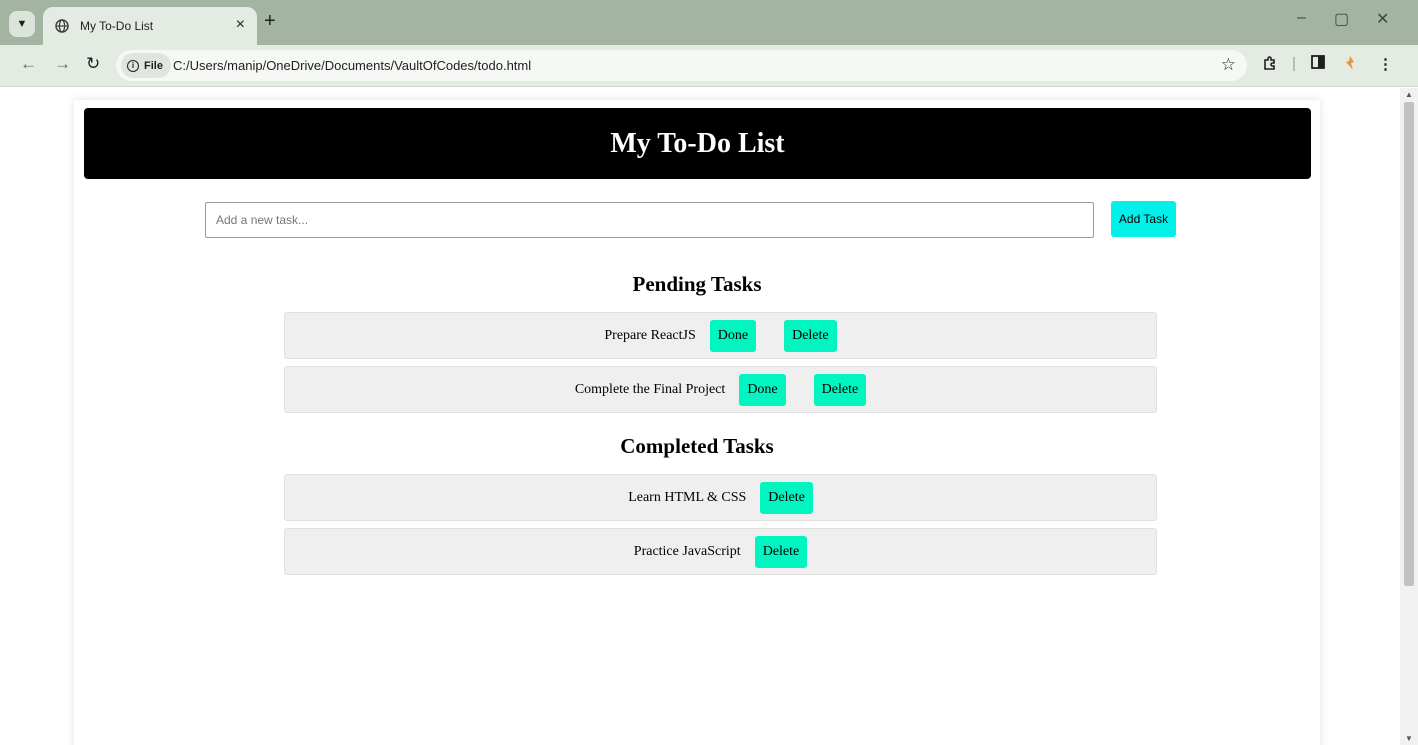 This screenshot has width=1418, height=745. What do you see at coordinates (62, 64) in the screenshot?
I see `forward-icon: →` at bounding box center [62, 64].